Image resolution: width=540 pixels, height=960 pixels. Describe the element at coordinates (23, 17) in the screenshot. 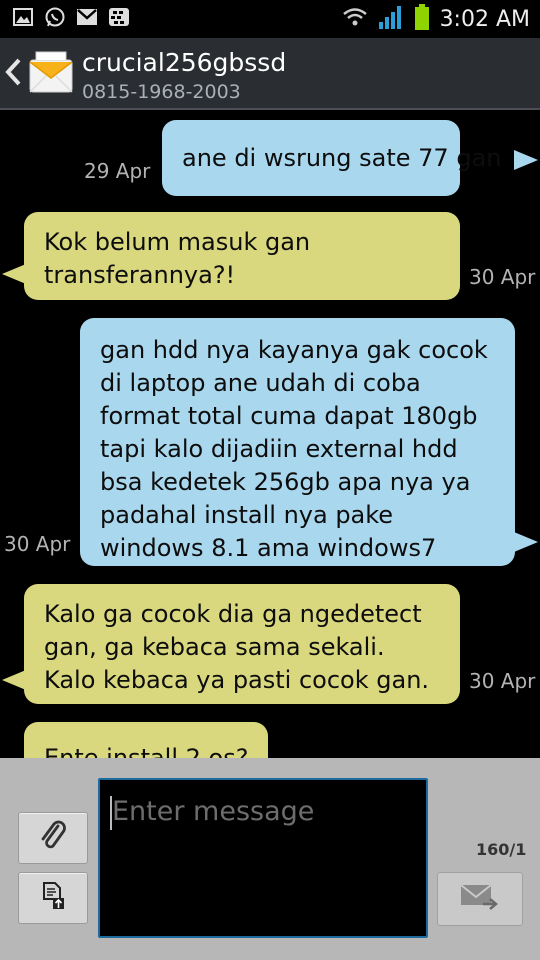

I see `gallery-icon` at that location.